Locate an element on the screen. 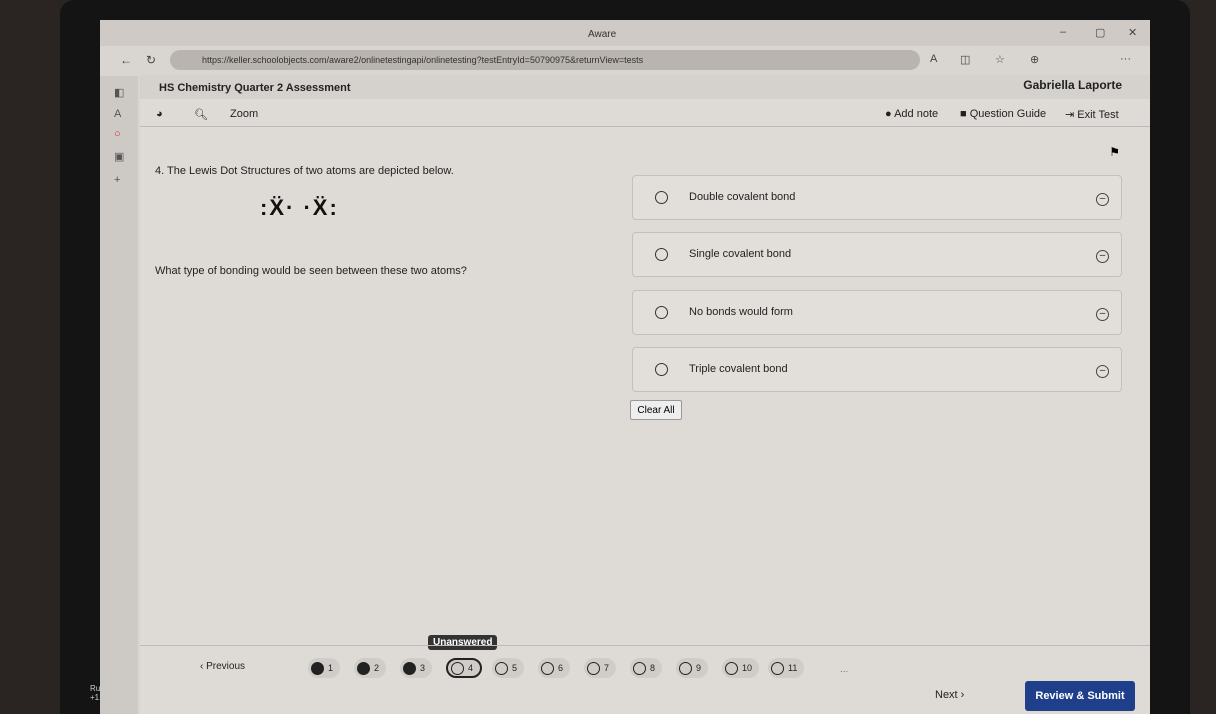  question-5-button: 5 is located at coordinates (508, 668).